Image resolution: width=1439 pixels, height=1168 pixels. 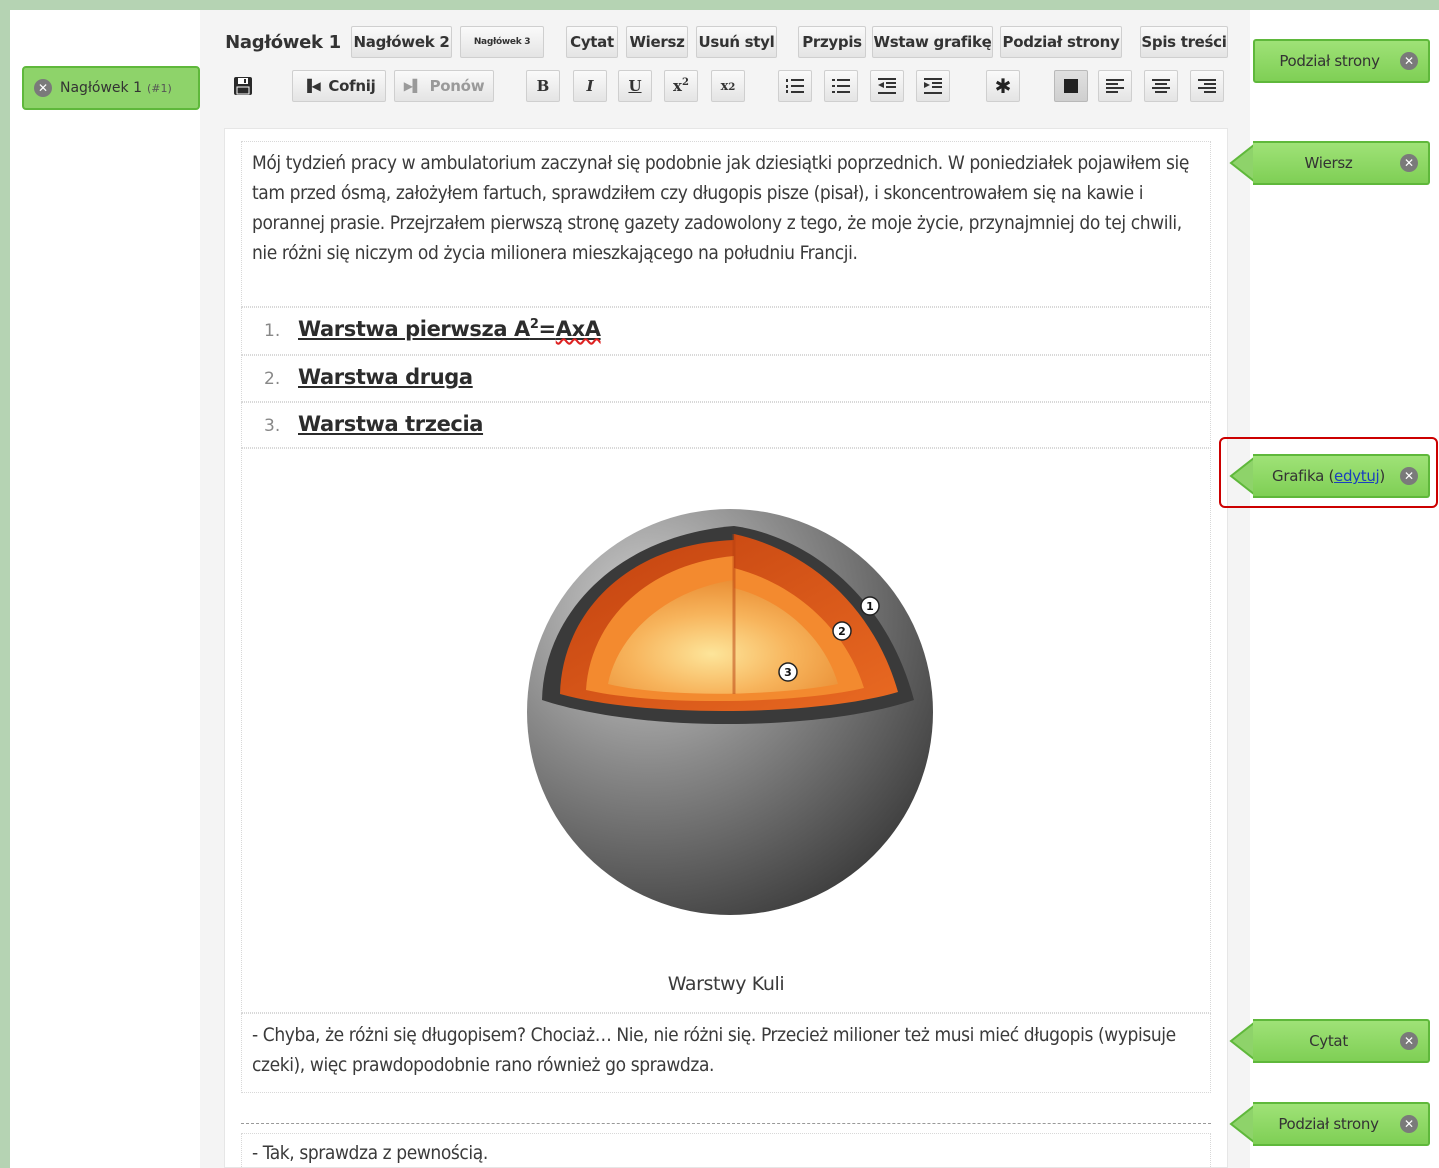 I want to click on italic-button: I, so click(x=590, y=86).